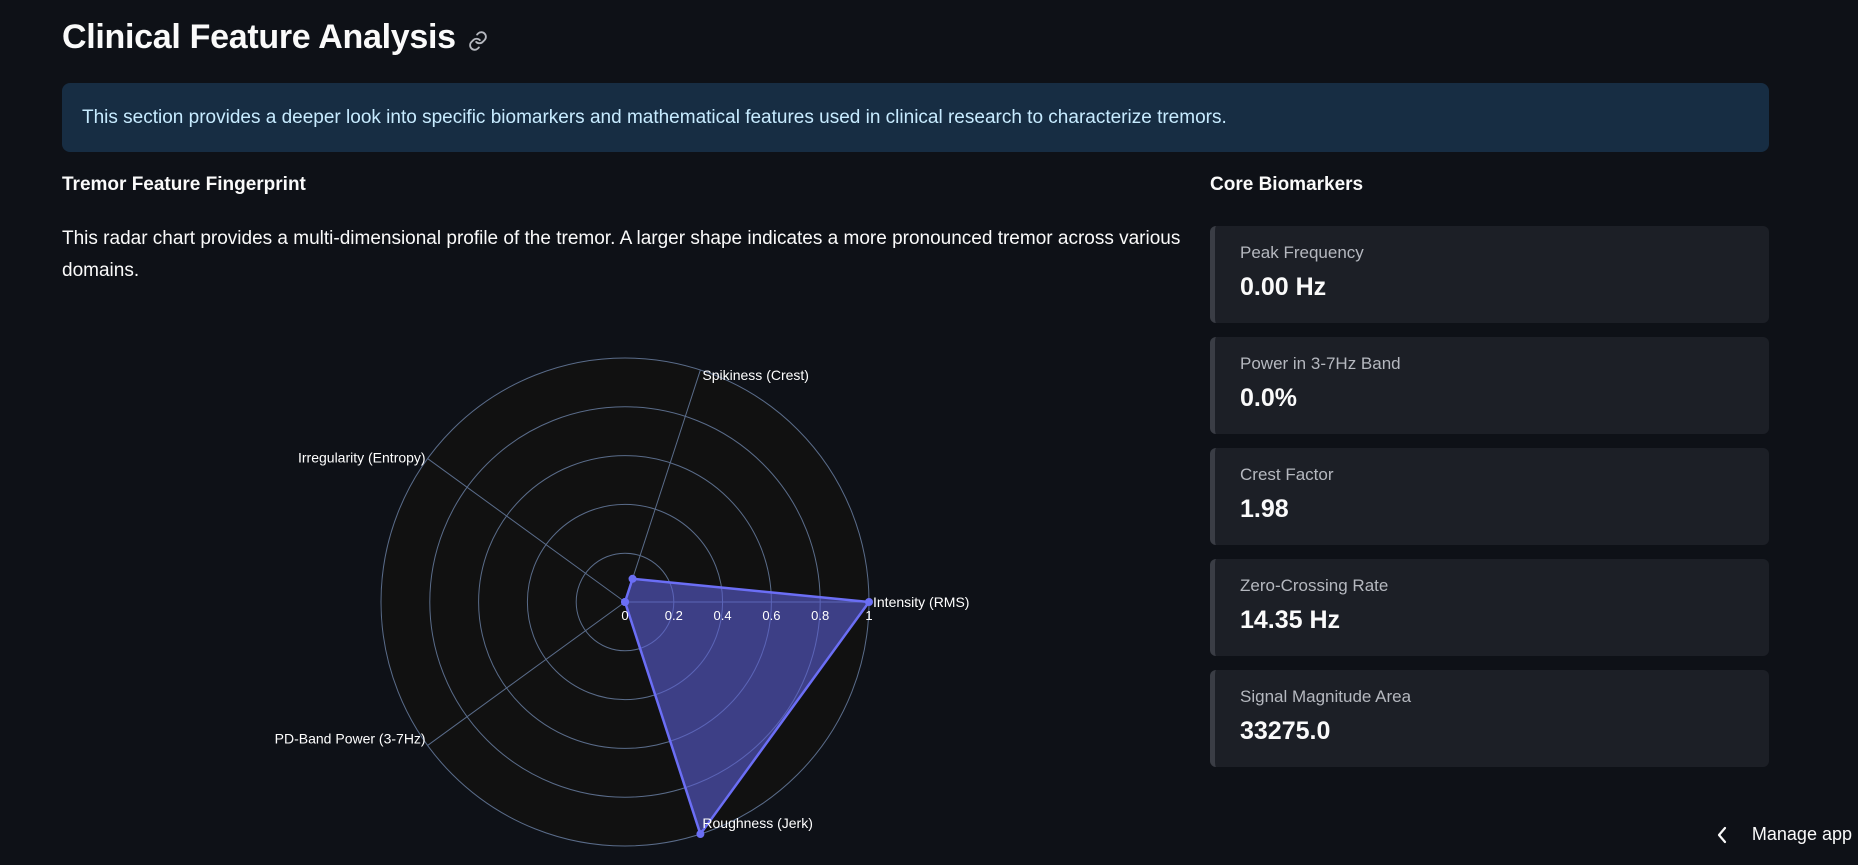  I want to click on radar-axis-label: Spikiness (Crest), so click(755, 375).